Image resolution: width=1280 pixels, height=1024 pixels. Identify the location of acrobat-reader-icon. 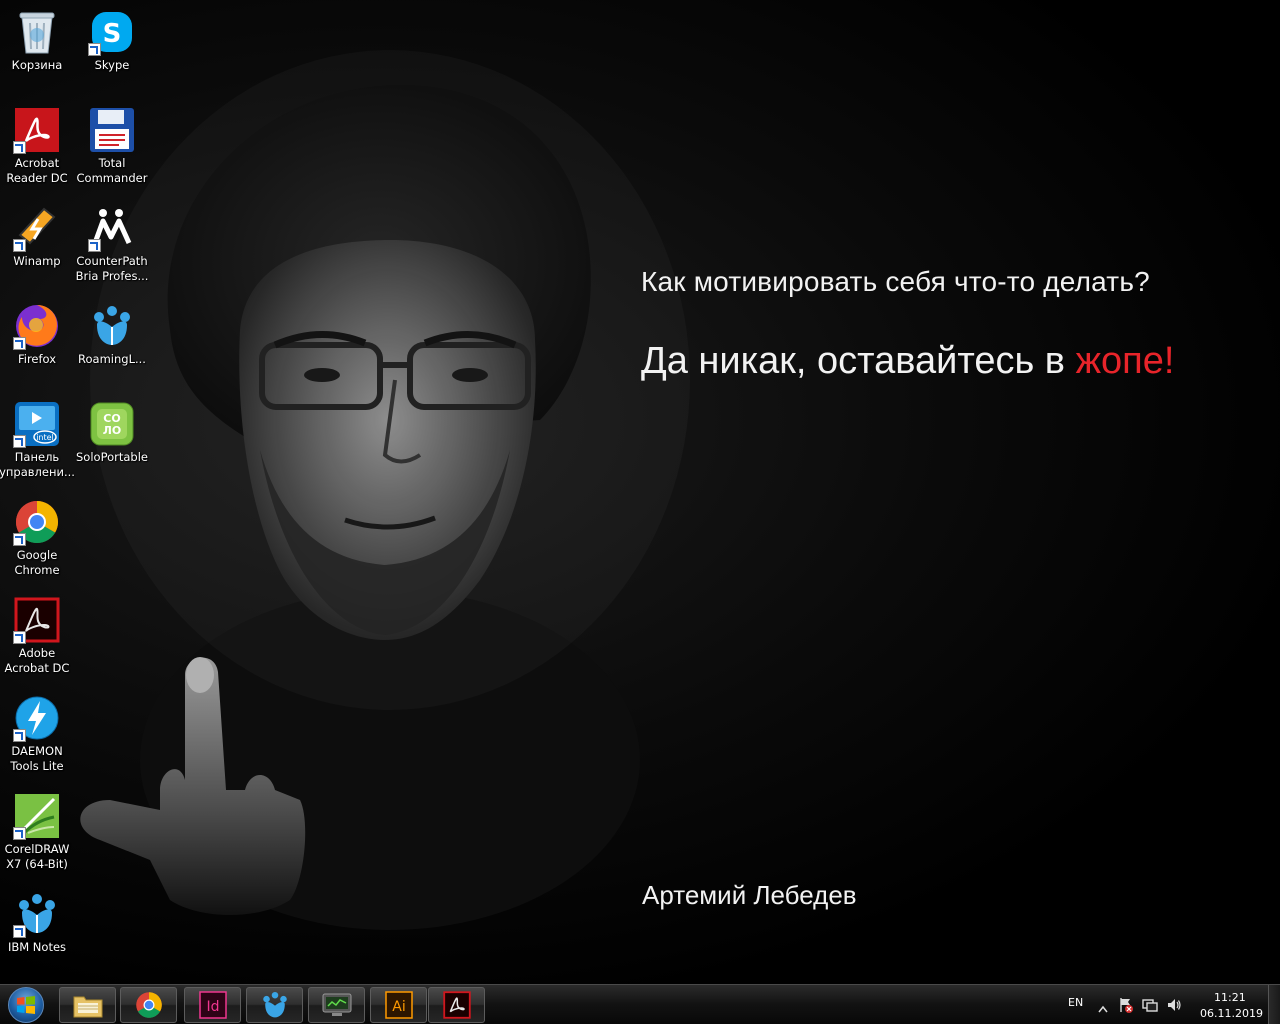
(37, 130).